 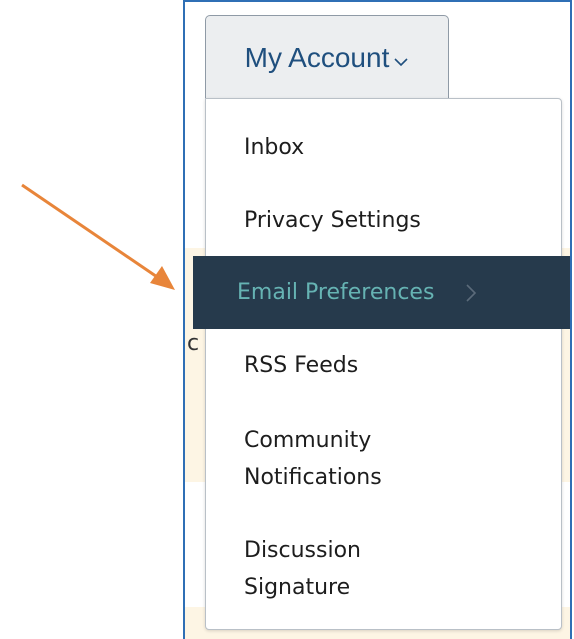 I want to click on chevron-right-icon, so click(x=471, y=292).